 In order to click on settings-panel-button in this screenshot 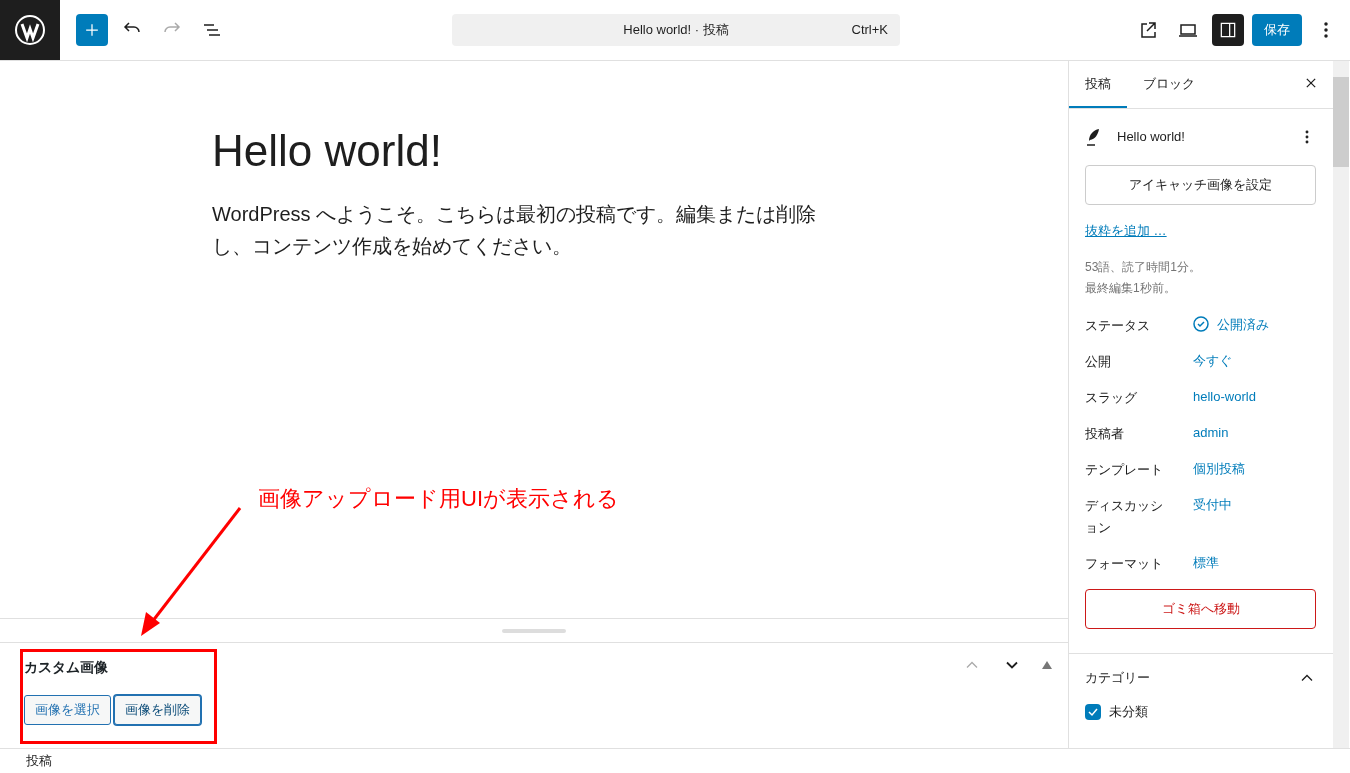, I will do `click(1228, 30)`.